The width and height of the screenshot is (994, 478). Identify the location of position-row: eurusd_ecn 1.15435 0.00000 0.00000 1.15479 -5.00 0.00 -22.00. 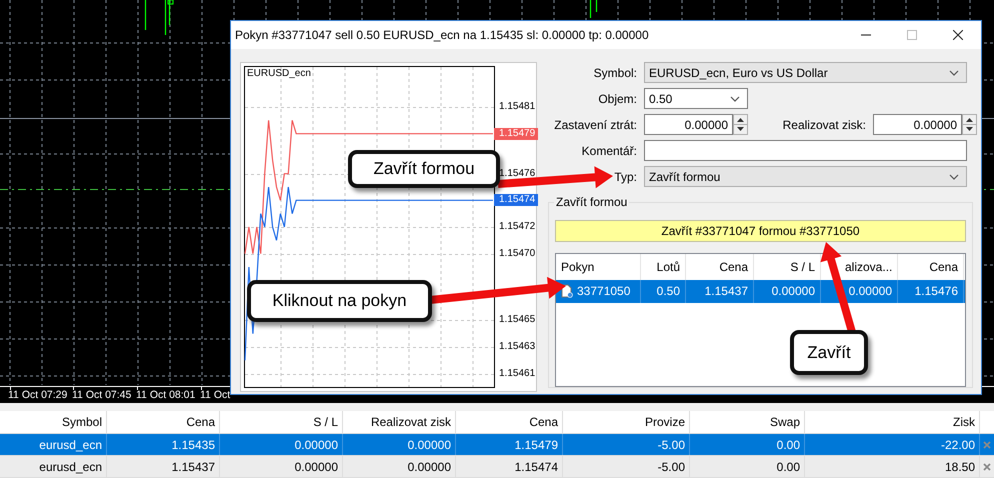
(497, 445).